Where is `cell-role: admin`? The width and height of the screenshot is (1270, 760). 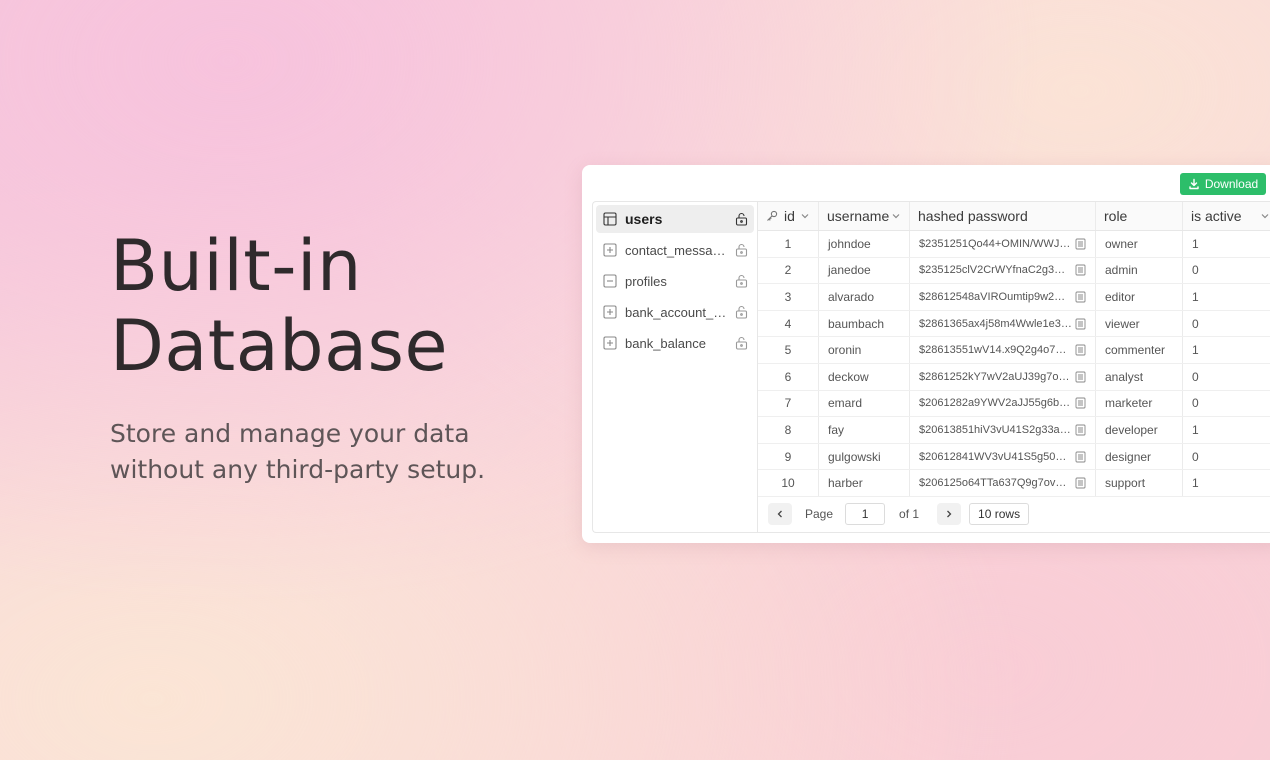 cell-role: admin is located at coordinates (1139, 270).